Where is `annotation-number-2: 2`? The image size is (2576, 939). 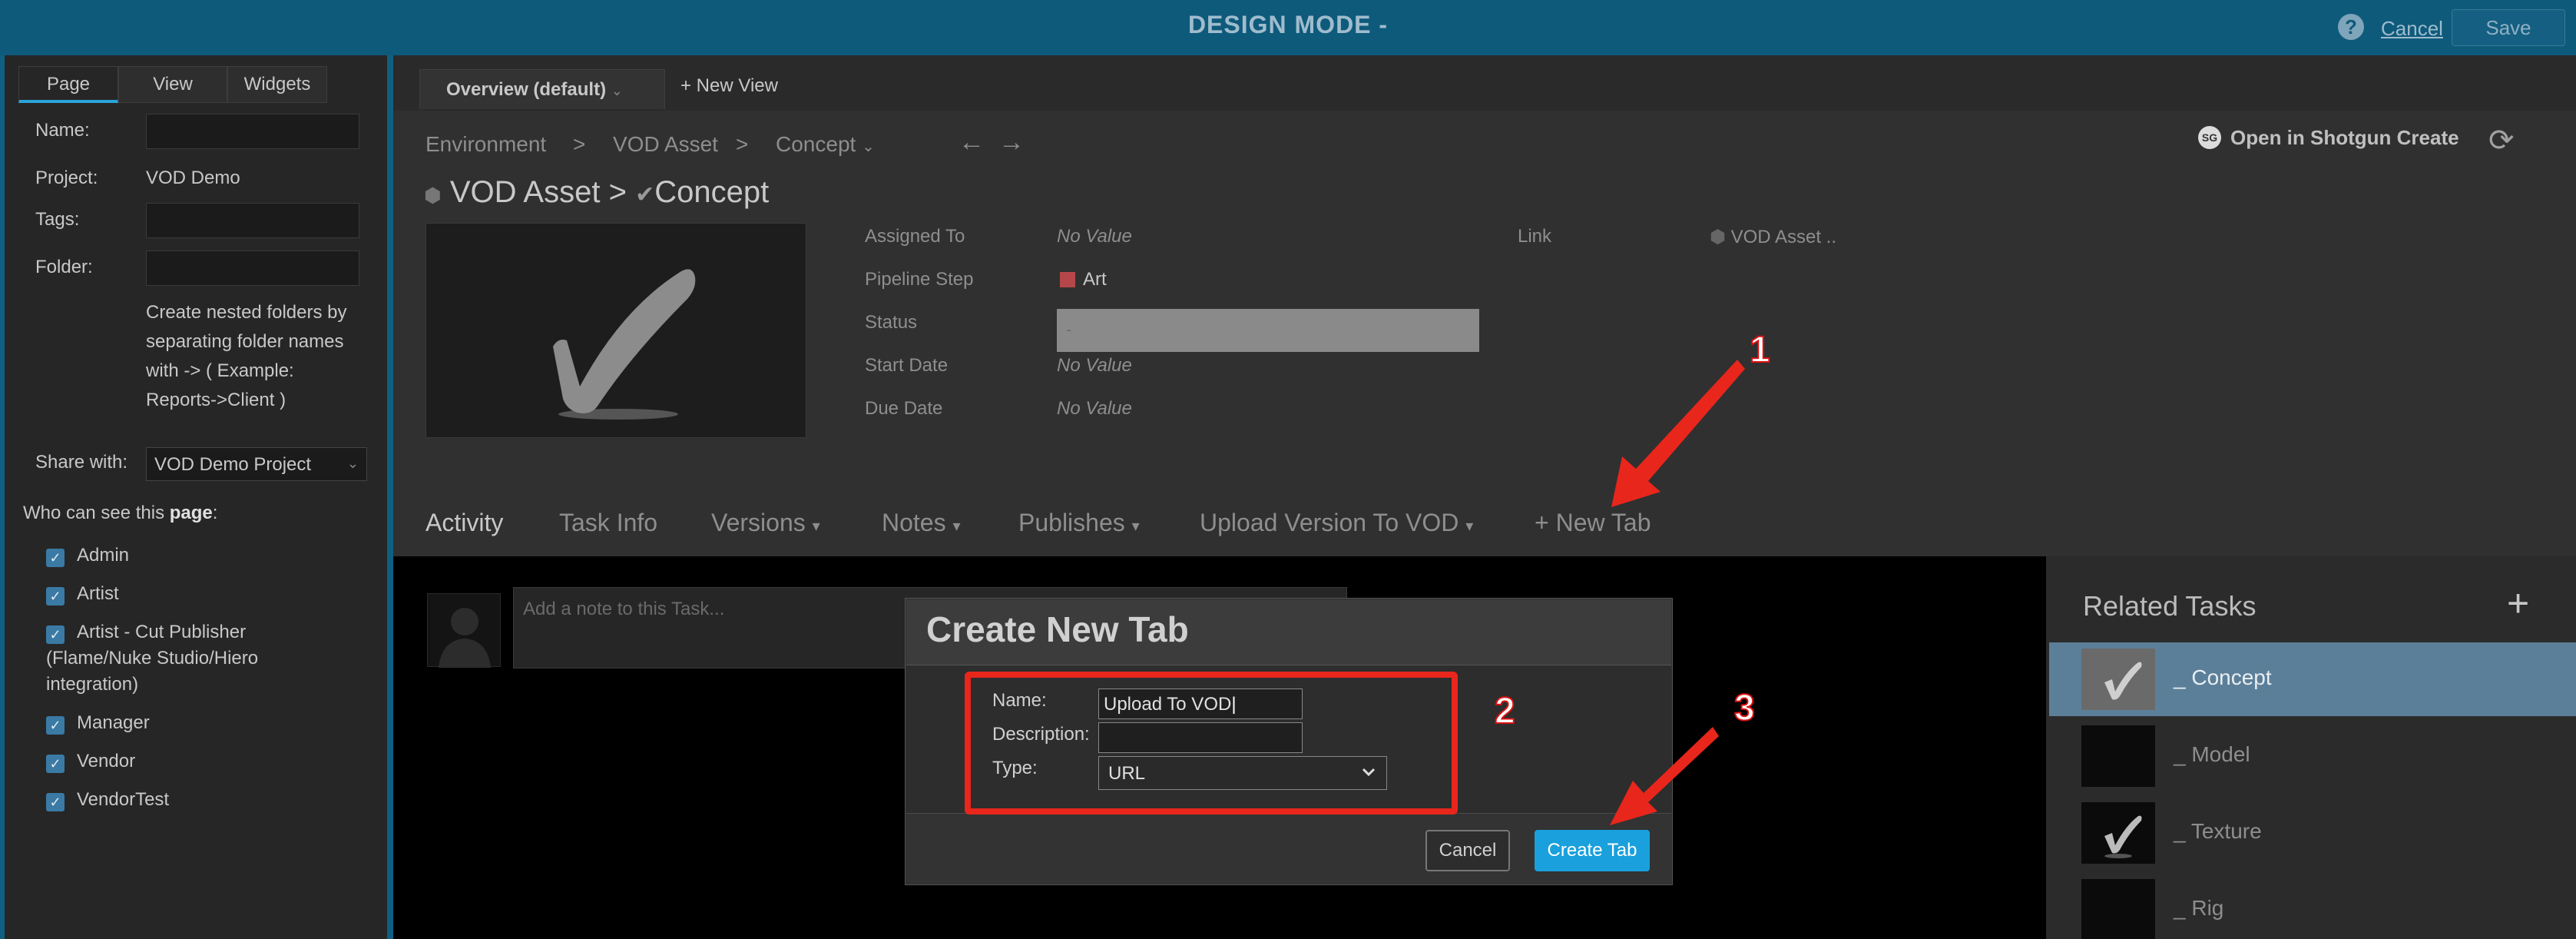 annotation-number-2: 2 is located at coordinates (1505, 711).